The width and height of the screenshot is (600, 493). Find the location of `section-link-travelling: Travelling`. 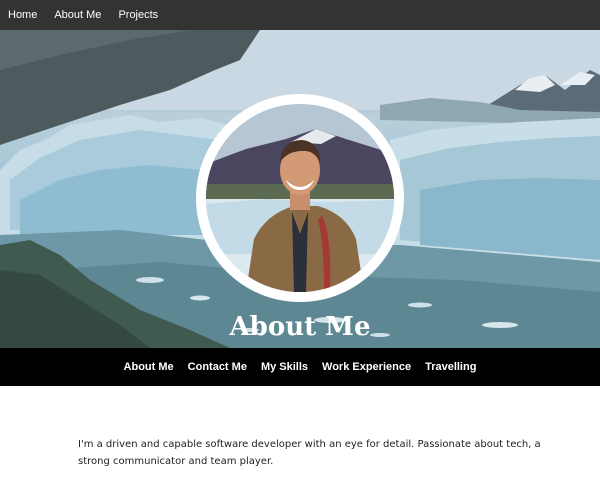

section-link-travelling: Travelling is located at coordinates (450, 367).